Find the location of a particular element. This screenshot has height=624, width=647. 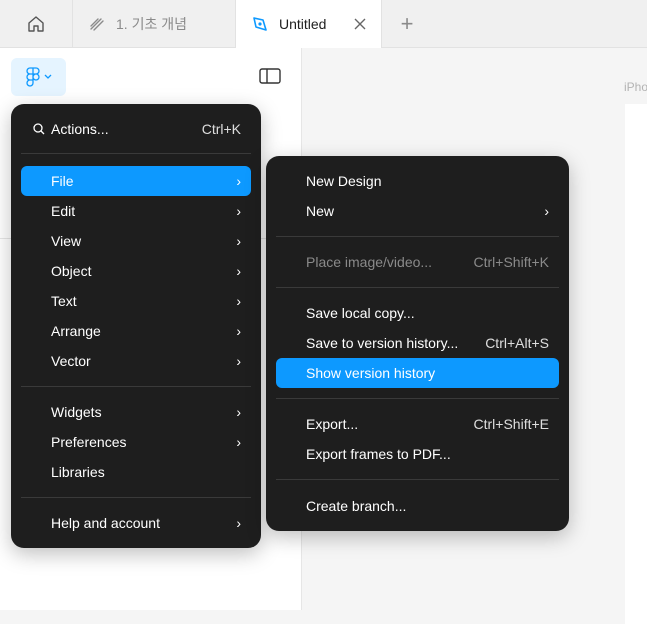

menu-item-label: Libraries is located at coordinates (78, 472).